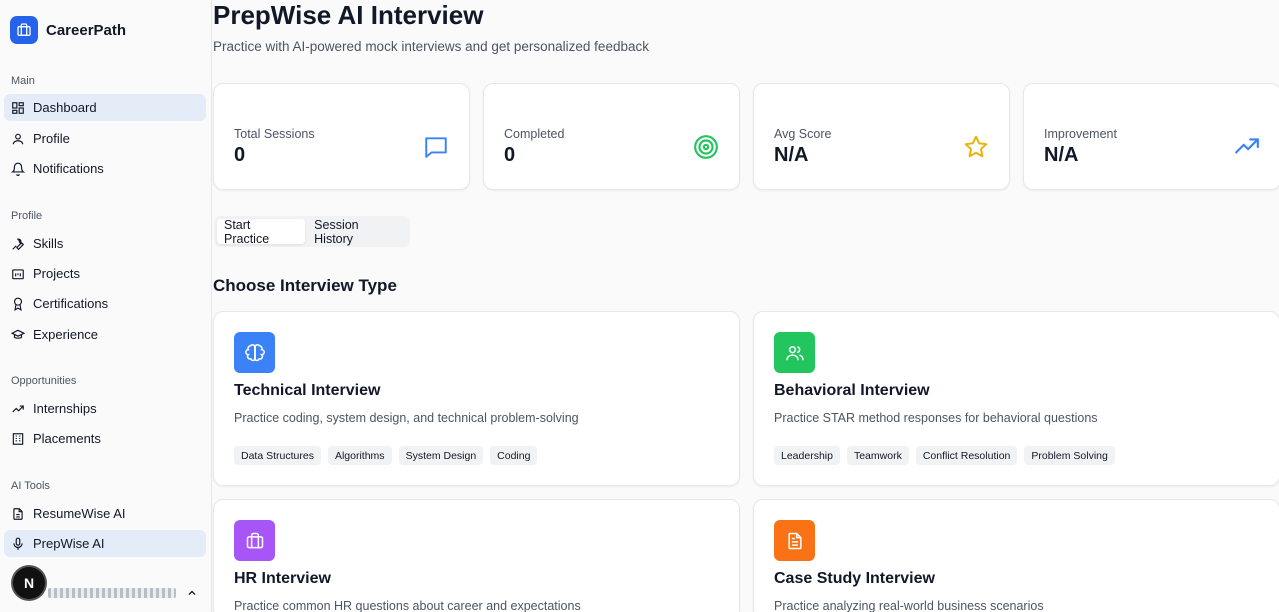 This screenshot has width=1279, height=612. I want to click on sidebar-item-prepwise-ai: PrepWise AI, so click(105, 543).